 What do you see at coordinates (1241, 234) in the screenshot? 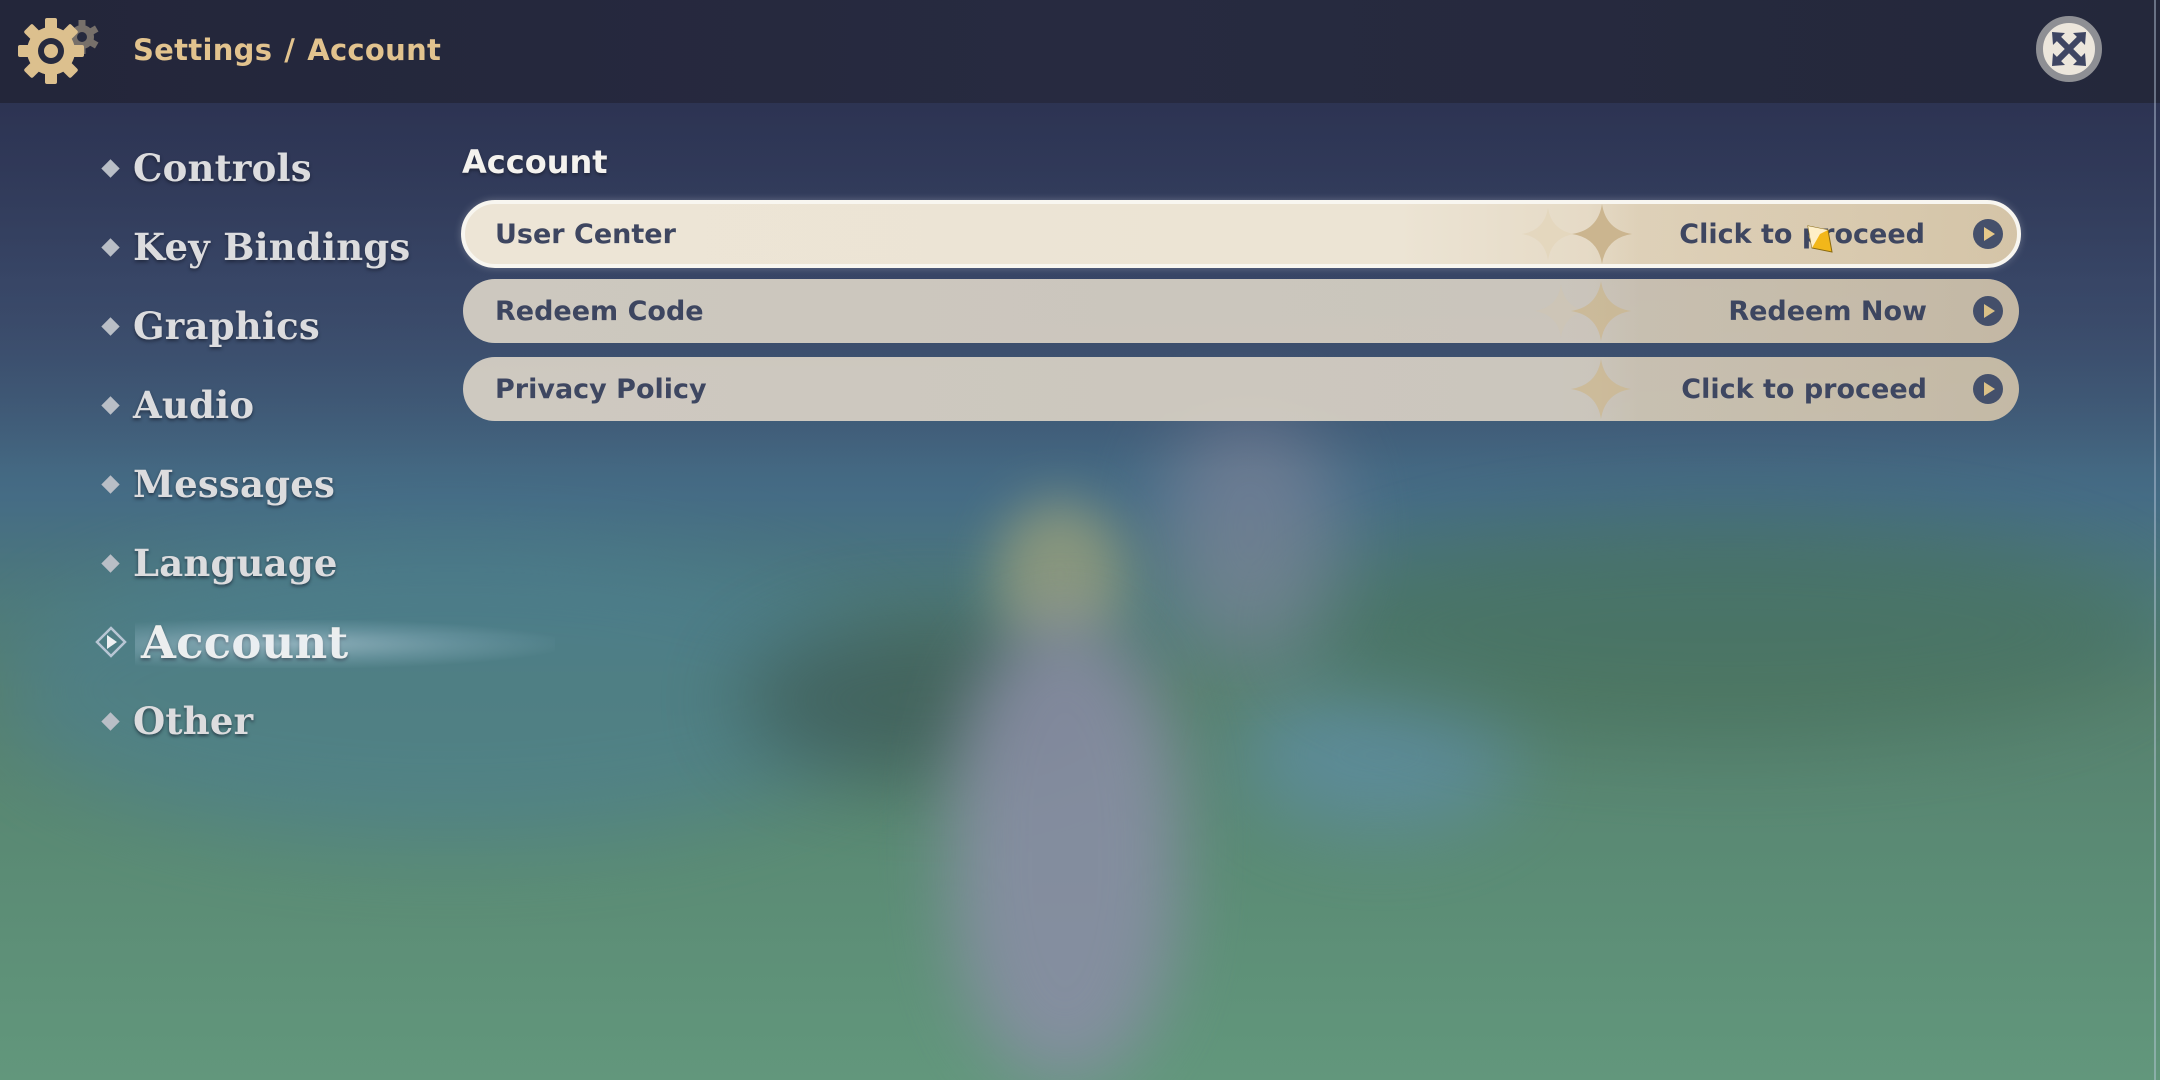
I see `setting-row-user-center: User Center Click to proceed` at bounding box center [1241, 234].